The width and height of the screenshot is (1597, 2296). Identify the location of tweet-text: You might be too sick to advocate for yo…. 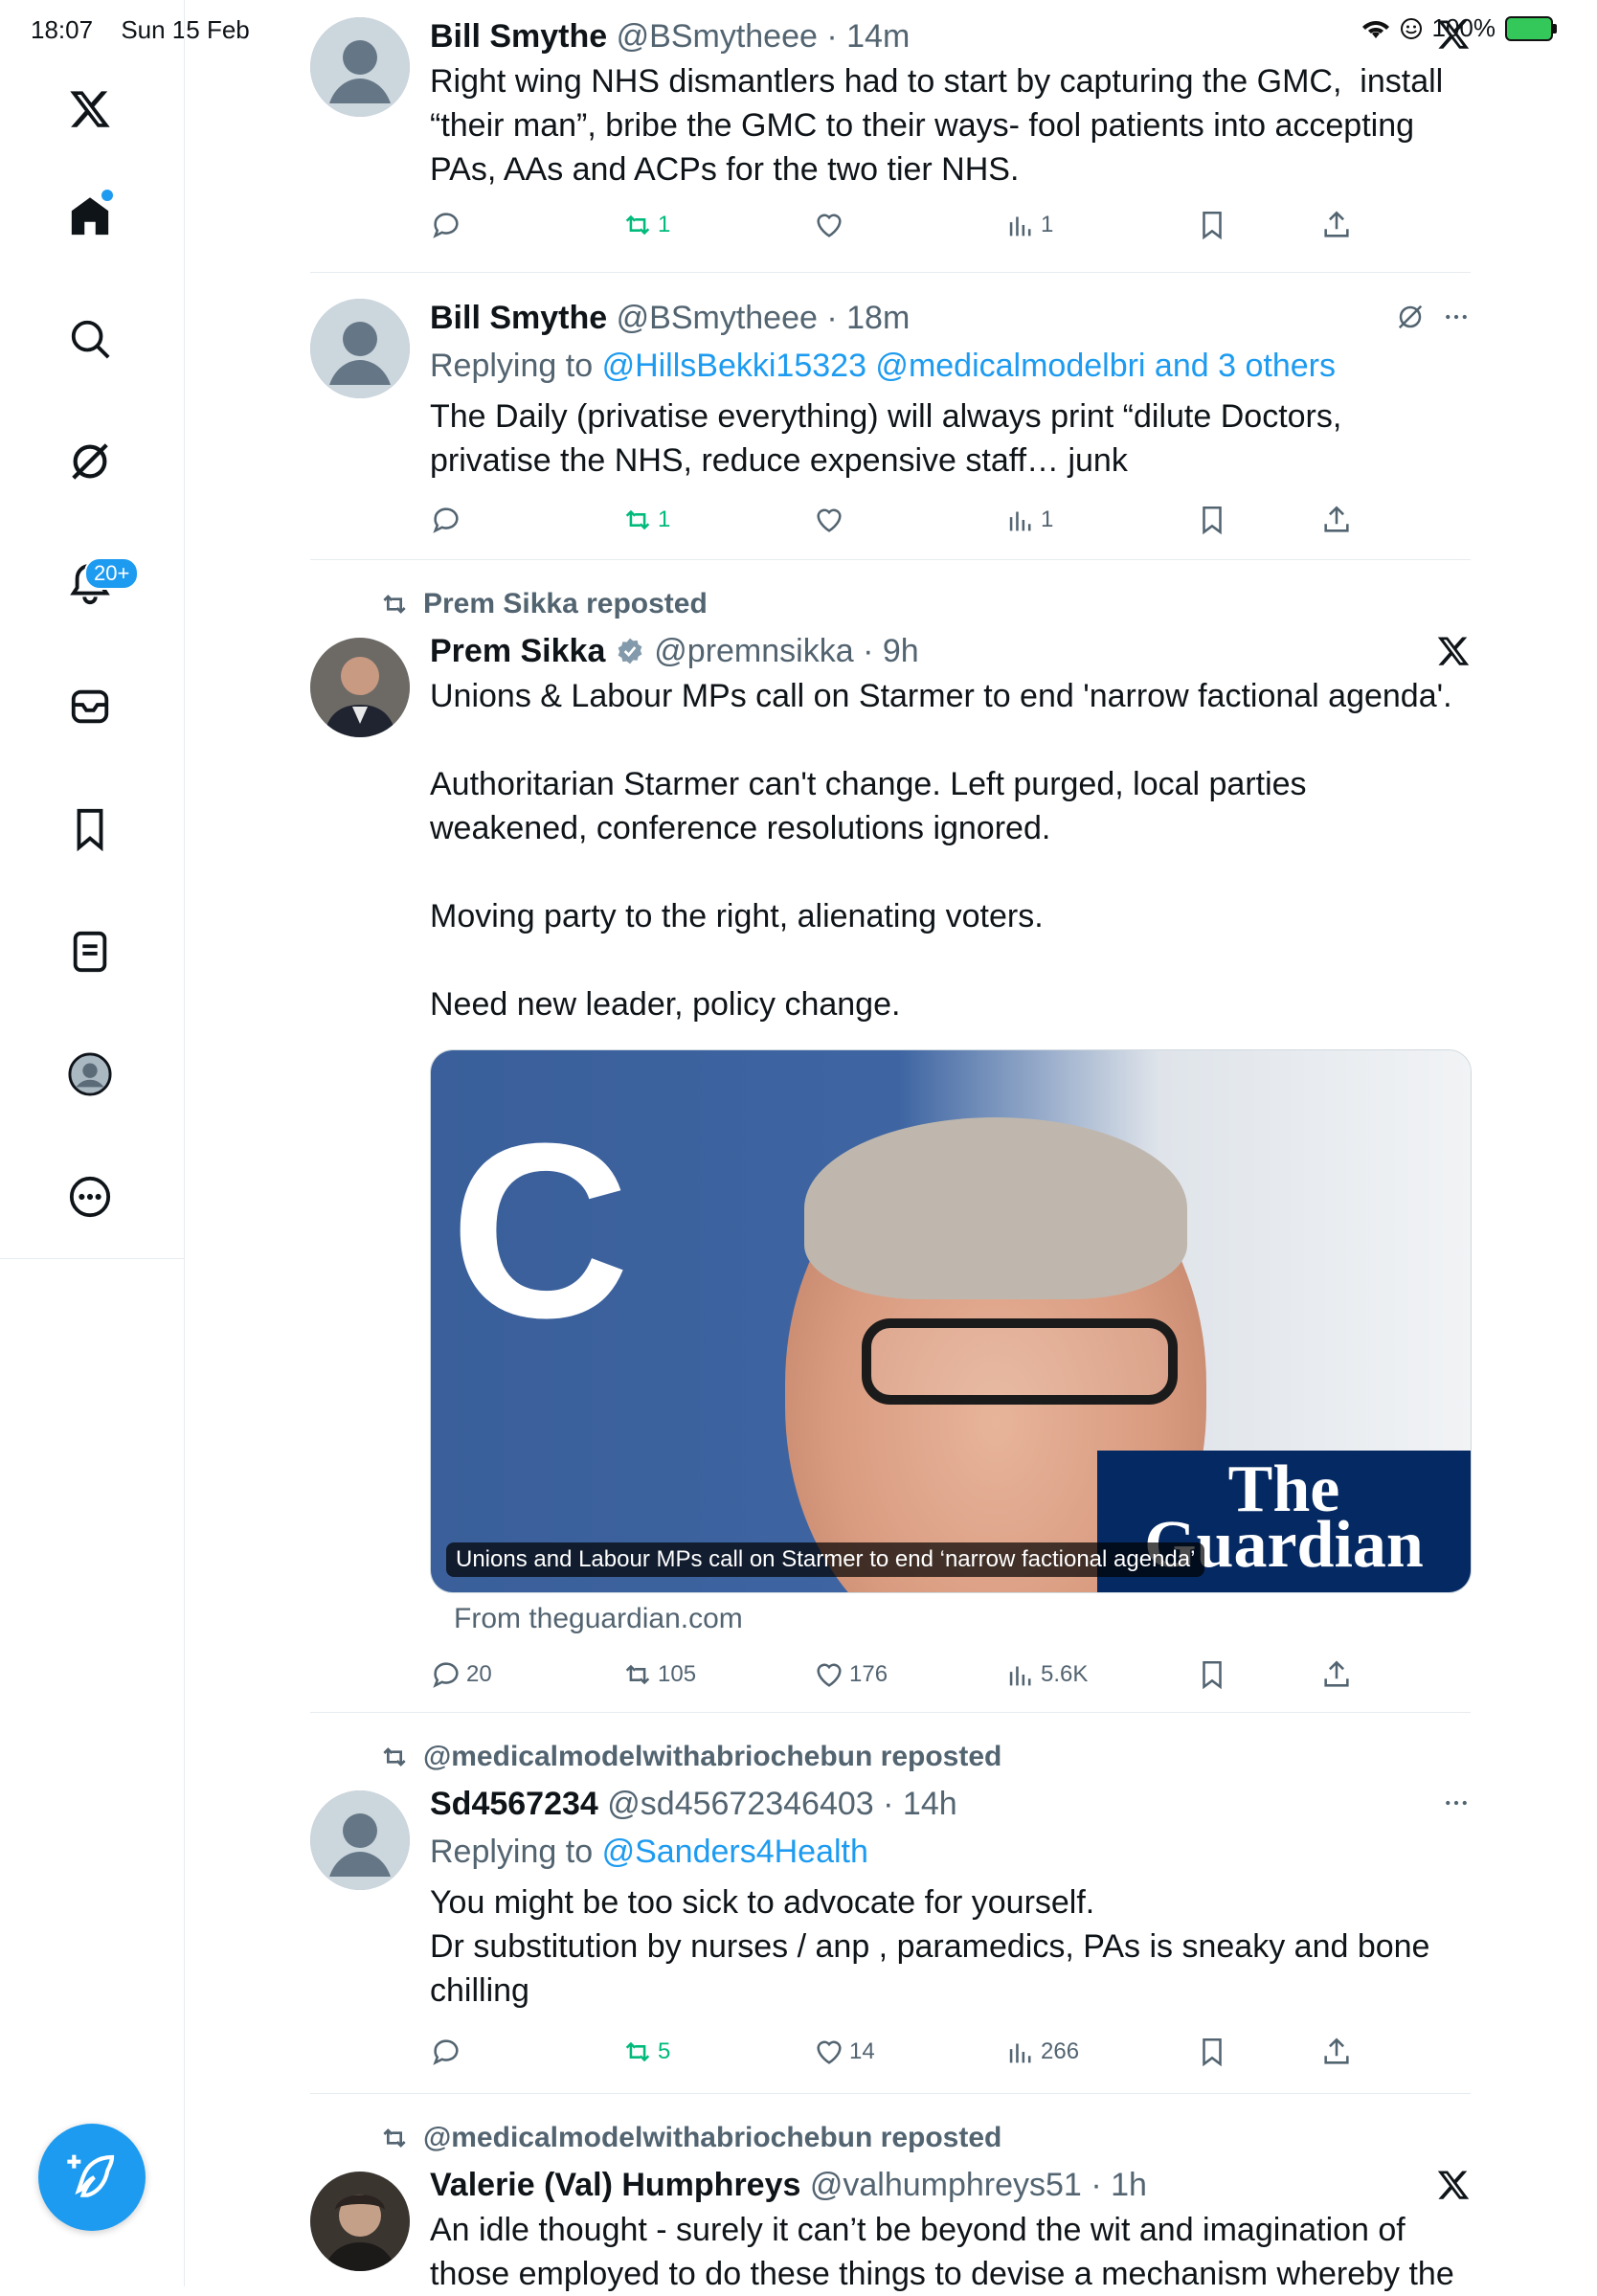
(930, 1946).